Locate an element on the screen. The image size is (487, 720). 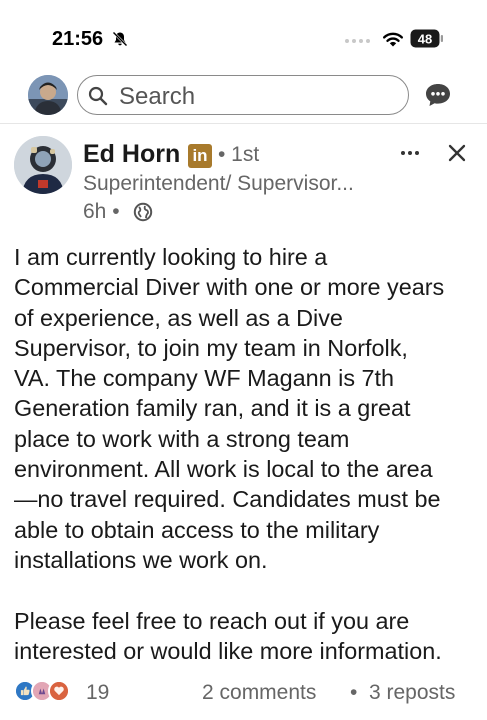
header-divider is located at coordinates (243, 123).